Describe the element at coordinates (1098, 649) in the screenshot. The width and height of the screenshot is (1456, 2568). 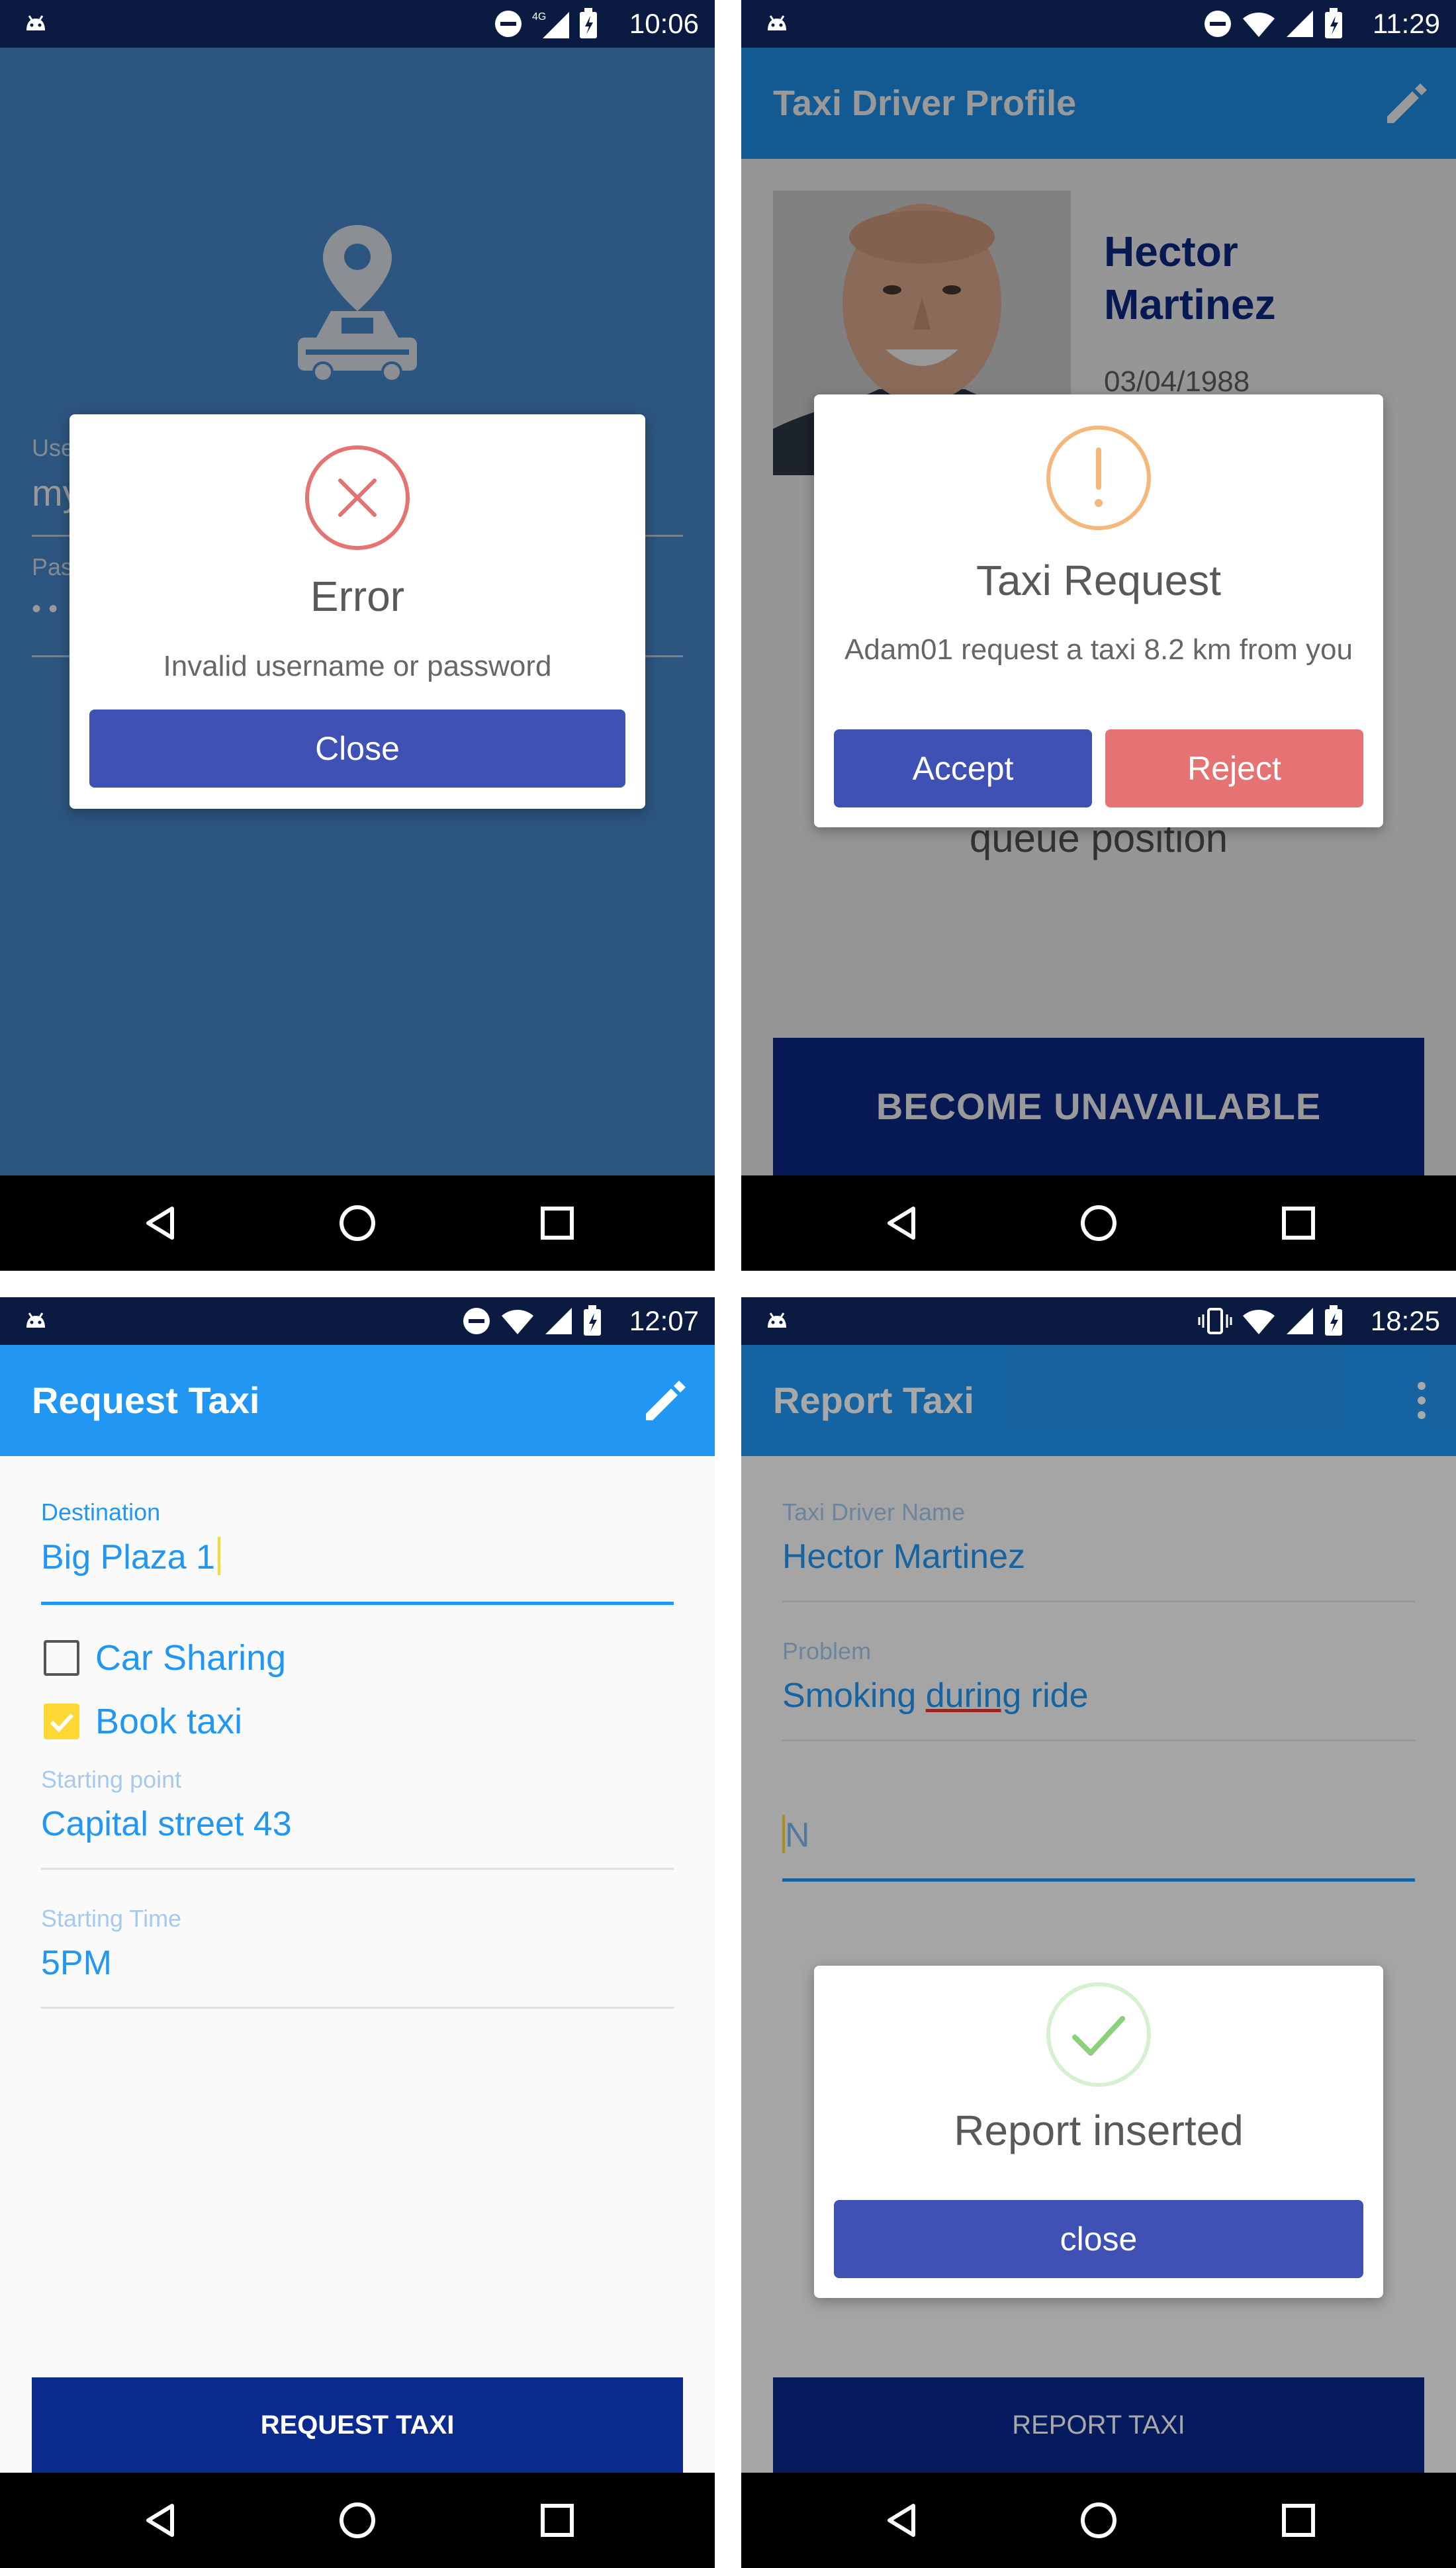
I see `dialog-message: Adam01 request a taxi 8.2 km from you` at that location.